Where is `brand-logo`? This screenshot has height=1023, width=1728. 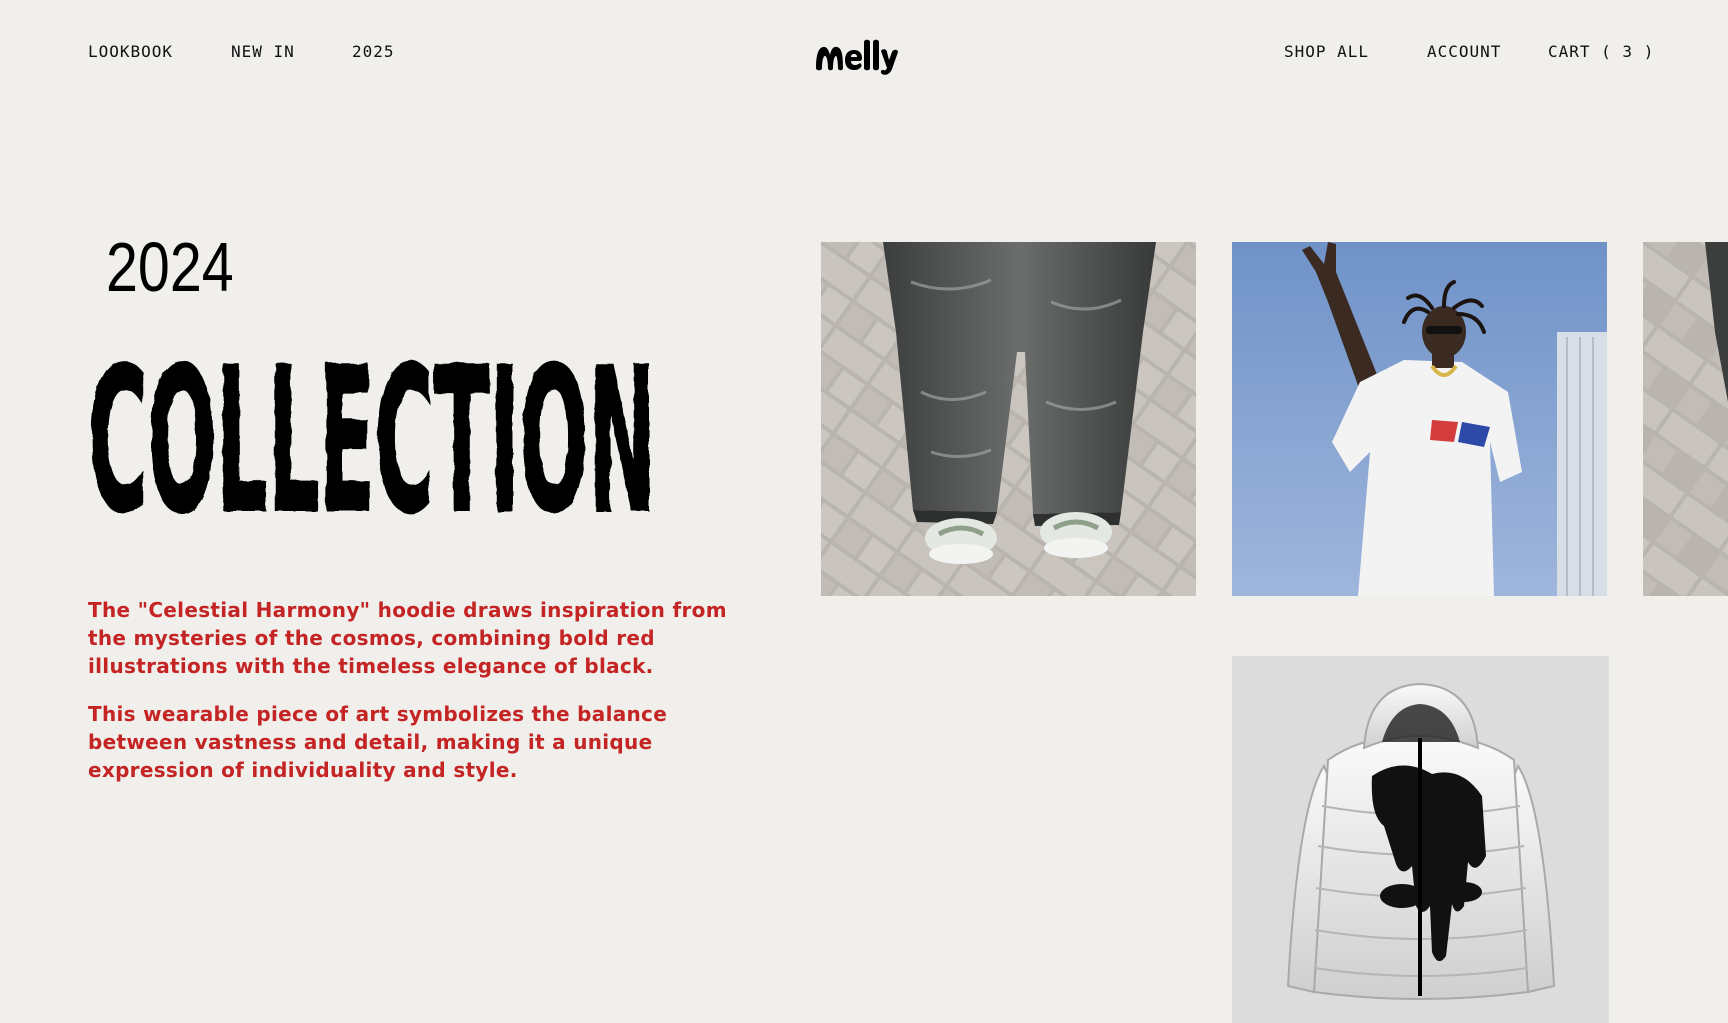
brand-logo is located at coordinates (862, 56).